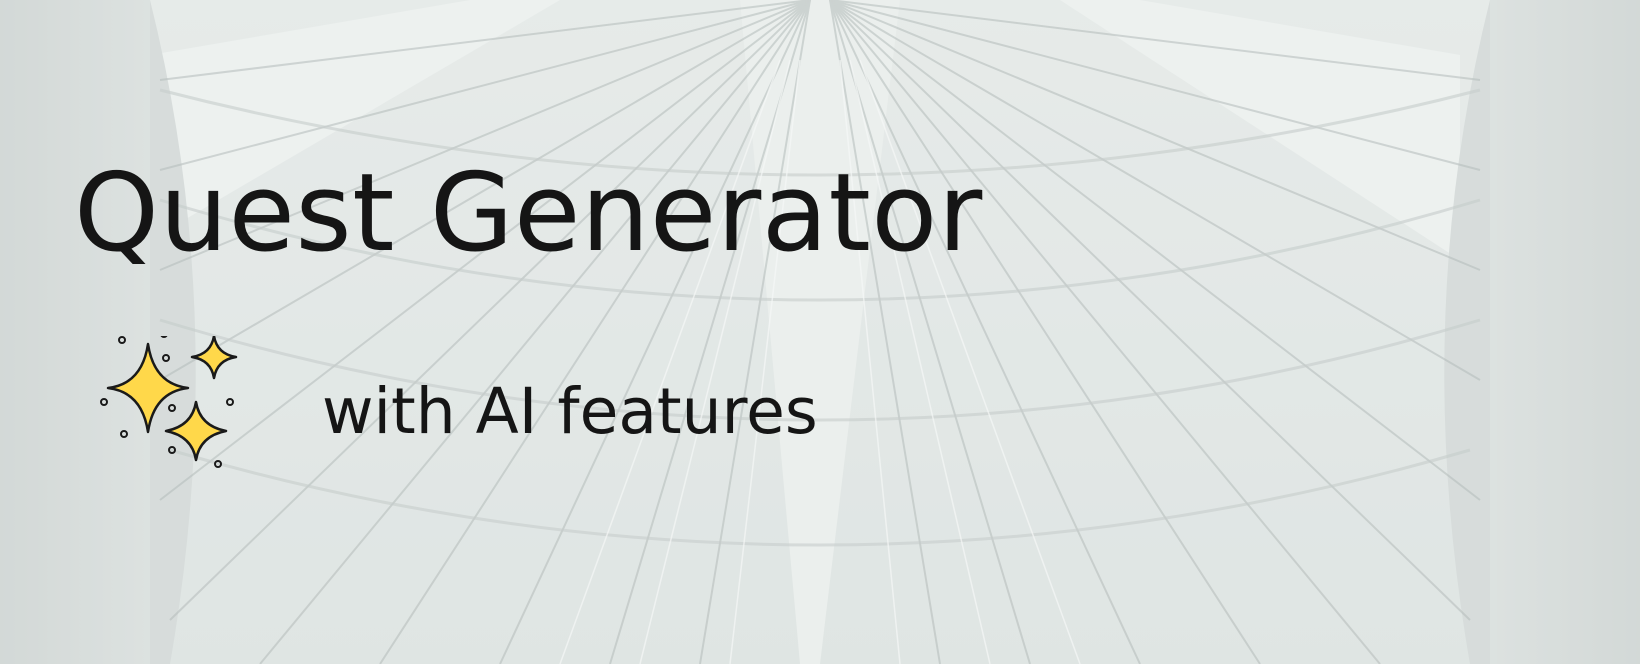 The image size is (1640, 664). Describe the element at coordinates (570, 411) in the screenshot. I see `subtitle: with AI features` at that location.